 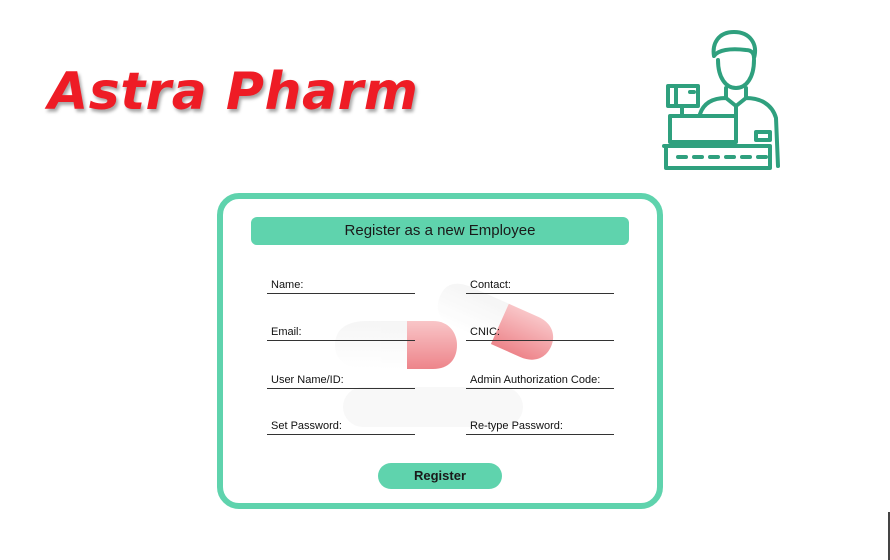 What do you see at coordinates (485, 332) in the screenshot?
I see `cnic-label: CNIC:` at bounding box center [485, 332].